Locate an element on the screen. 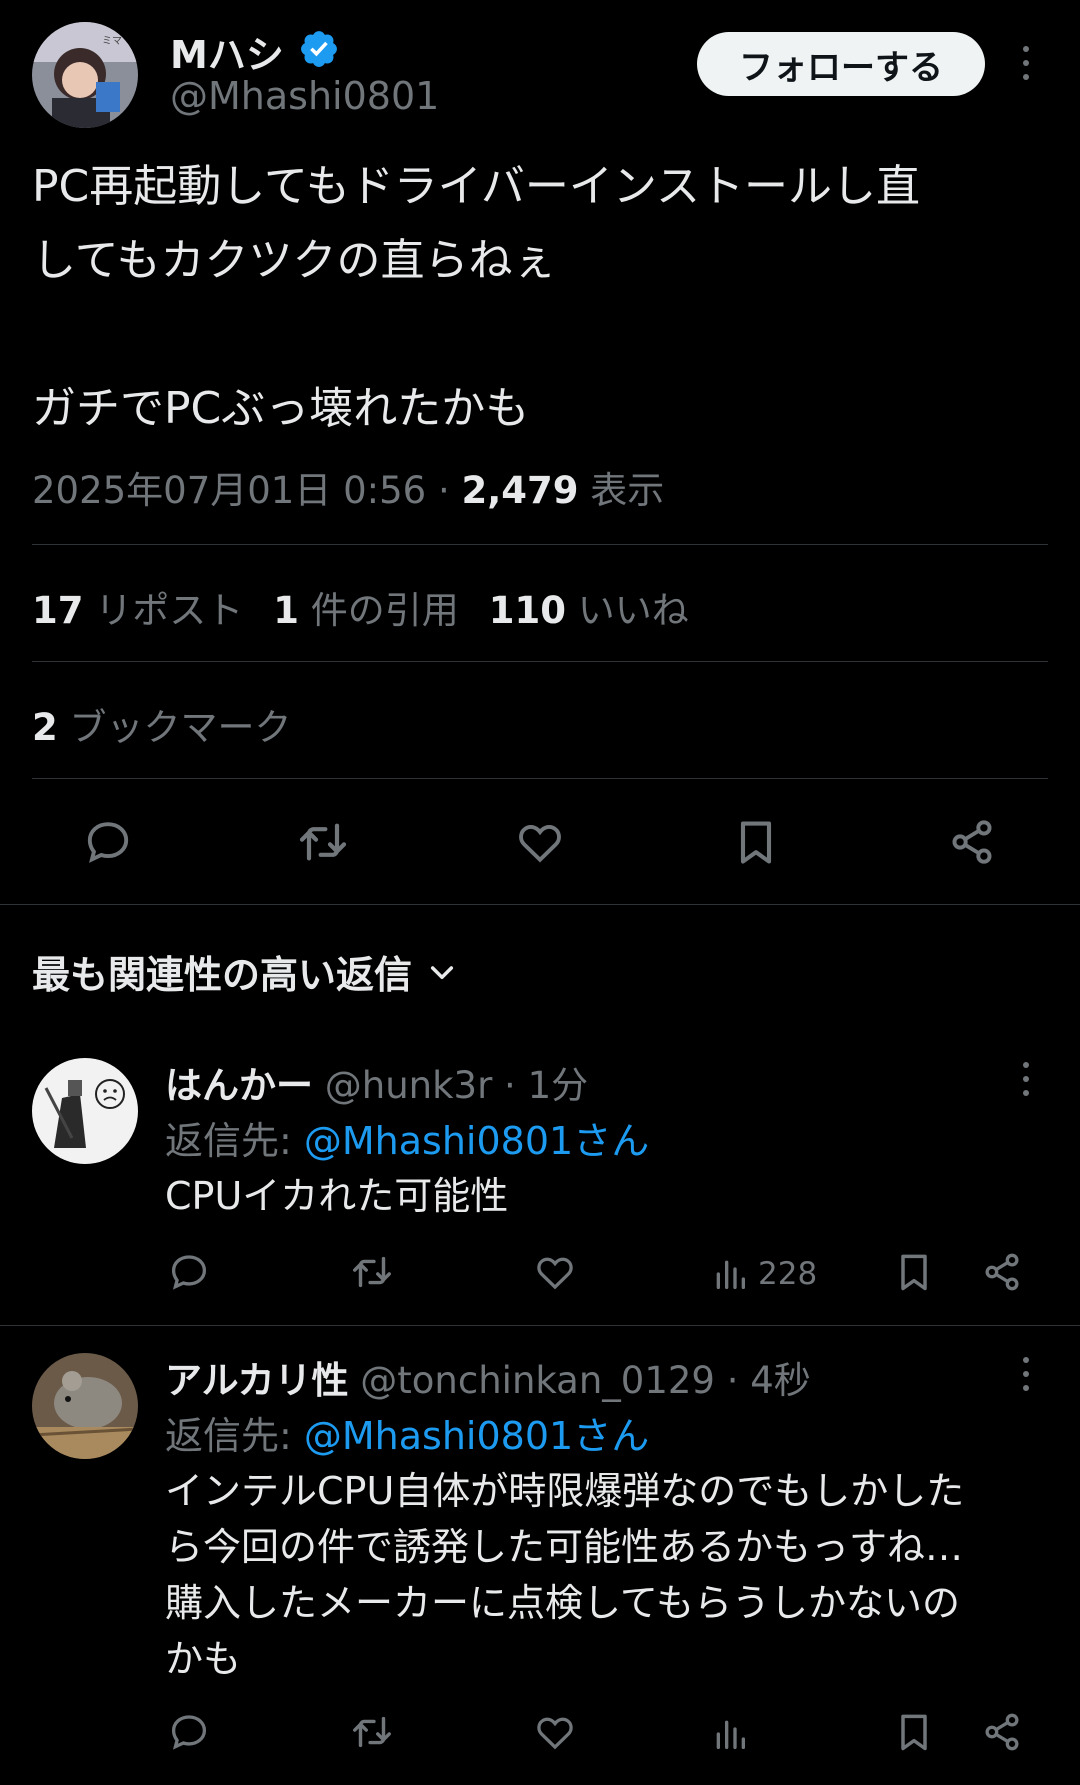 This screenshot has height=1785, width=1080. author-avatar: ミマ is located at coordinates (85, 75).